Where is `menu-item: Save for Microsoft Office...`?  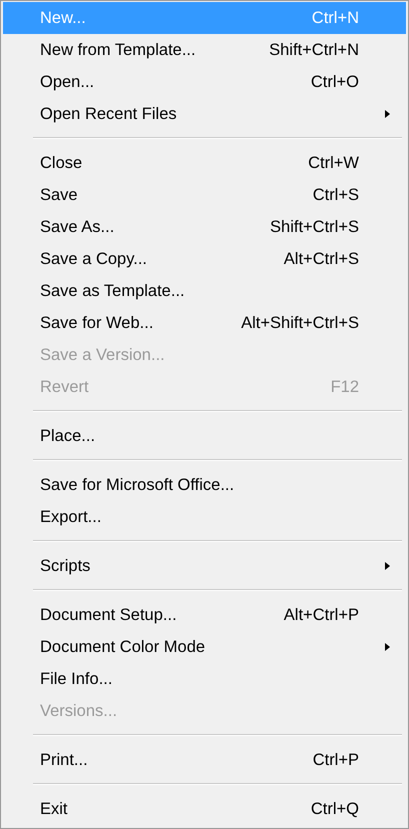
menu-item: Save for Microsoft Office... is located at coordinates (204, 485).